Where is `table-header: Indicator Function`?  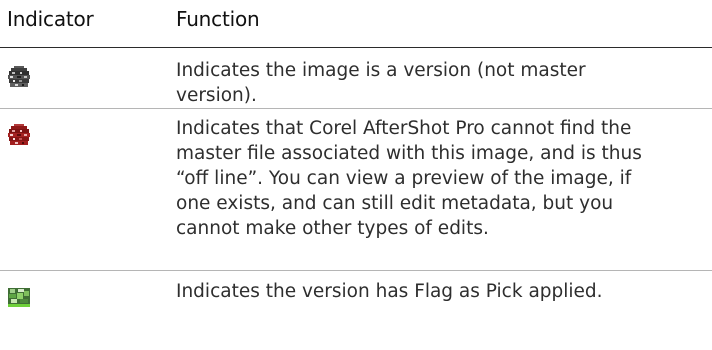 table-header: Indicator Function is located at coordinates (356, 24).